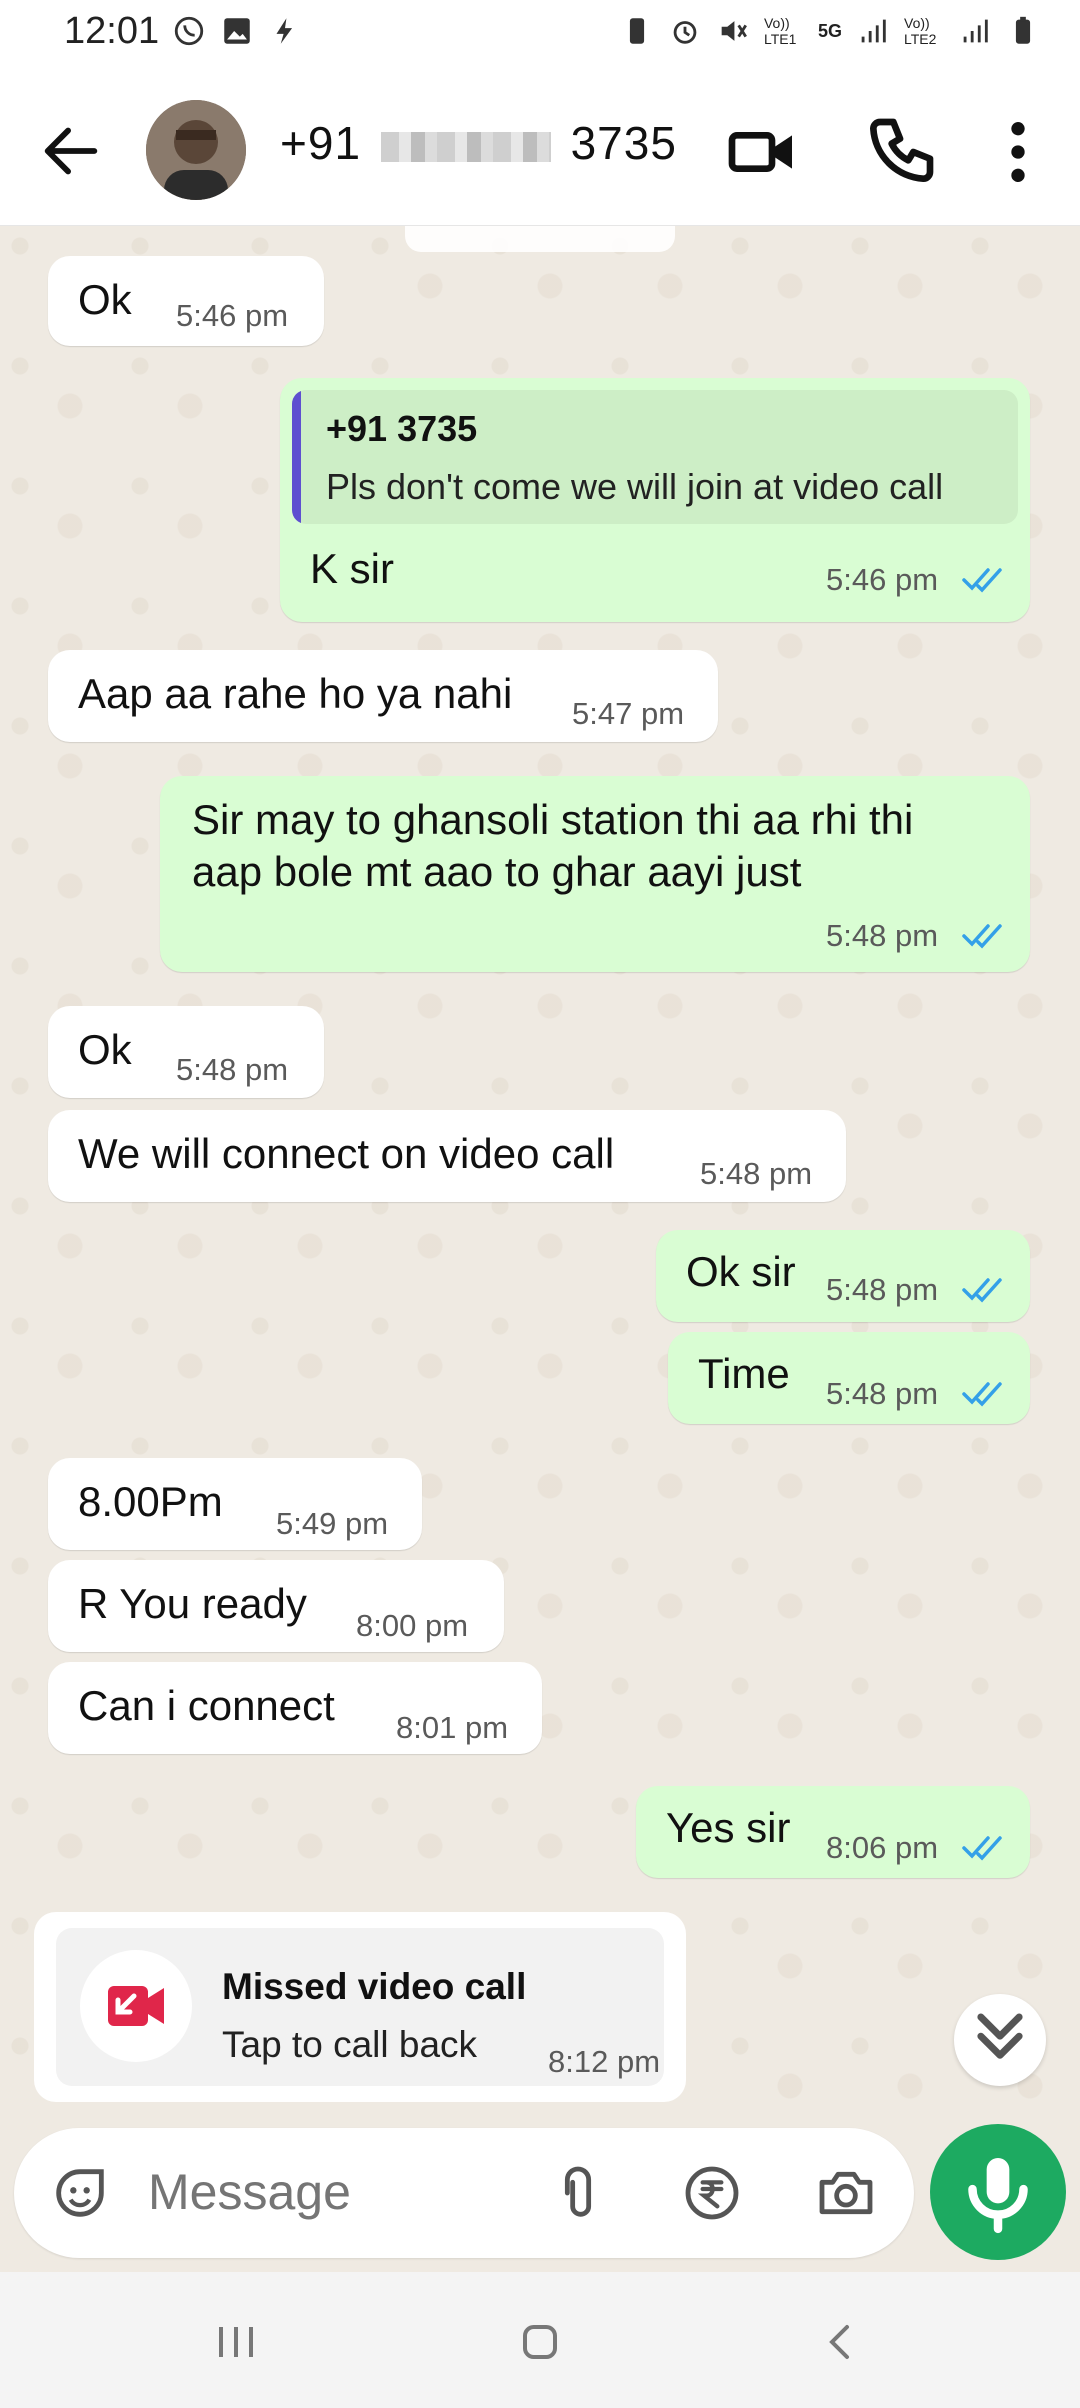 The width and height of the screenshot is (1080, 2408). I want to click on double-chevron-down-icon, so click(1000, 2036).